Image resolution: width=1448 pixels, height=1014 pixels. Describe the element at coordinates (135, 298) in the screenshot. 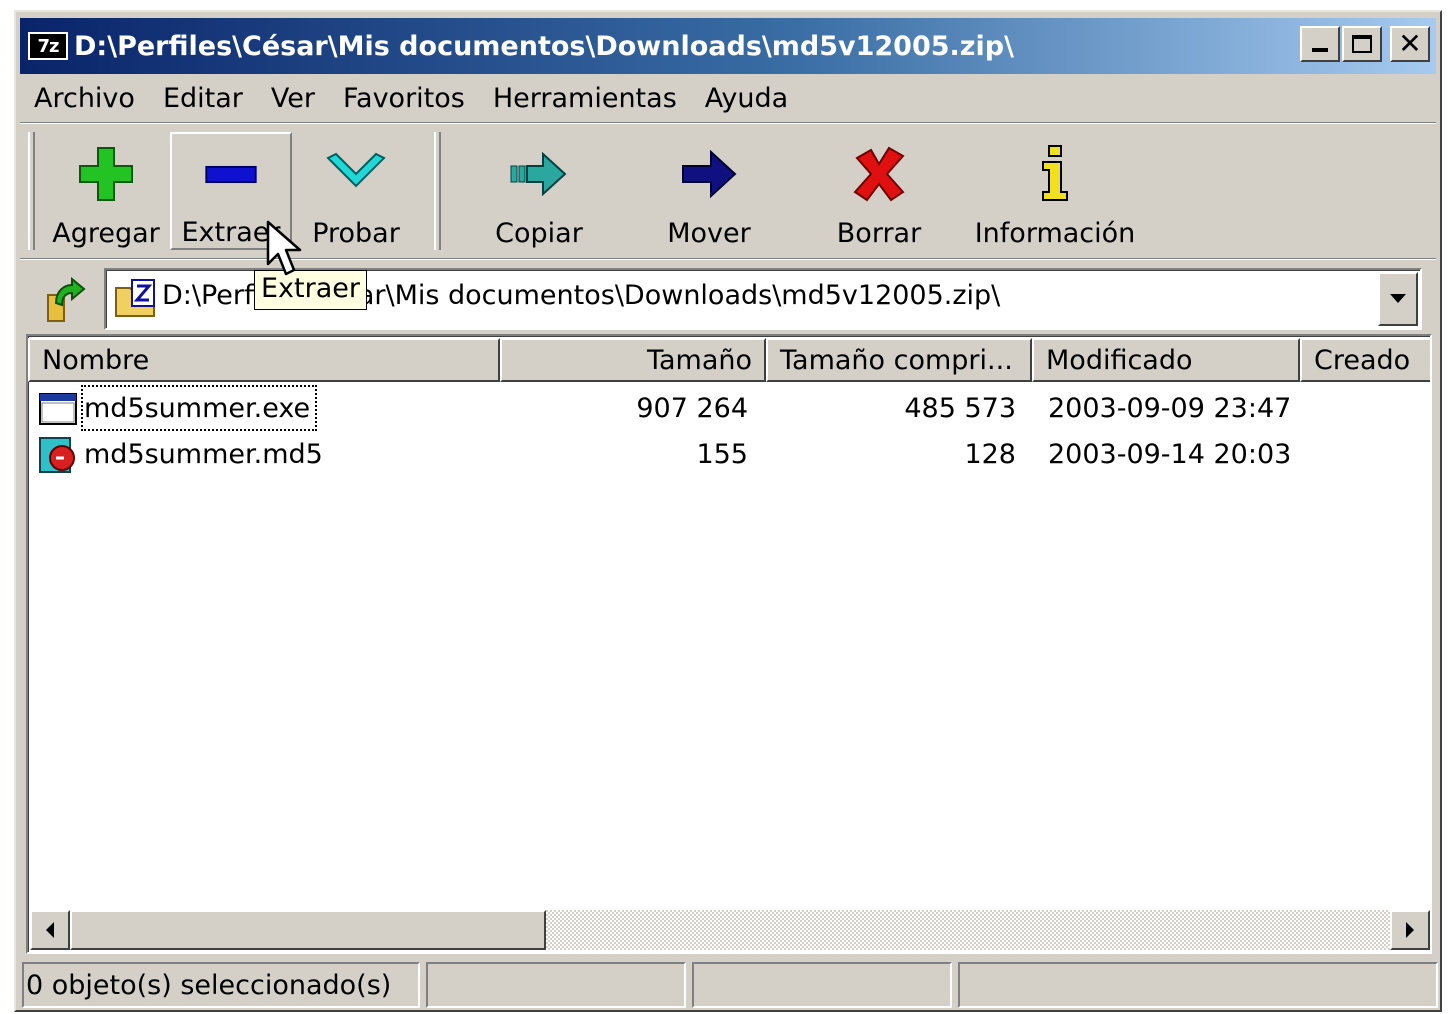

I see `zip-folder-icon` at that location.